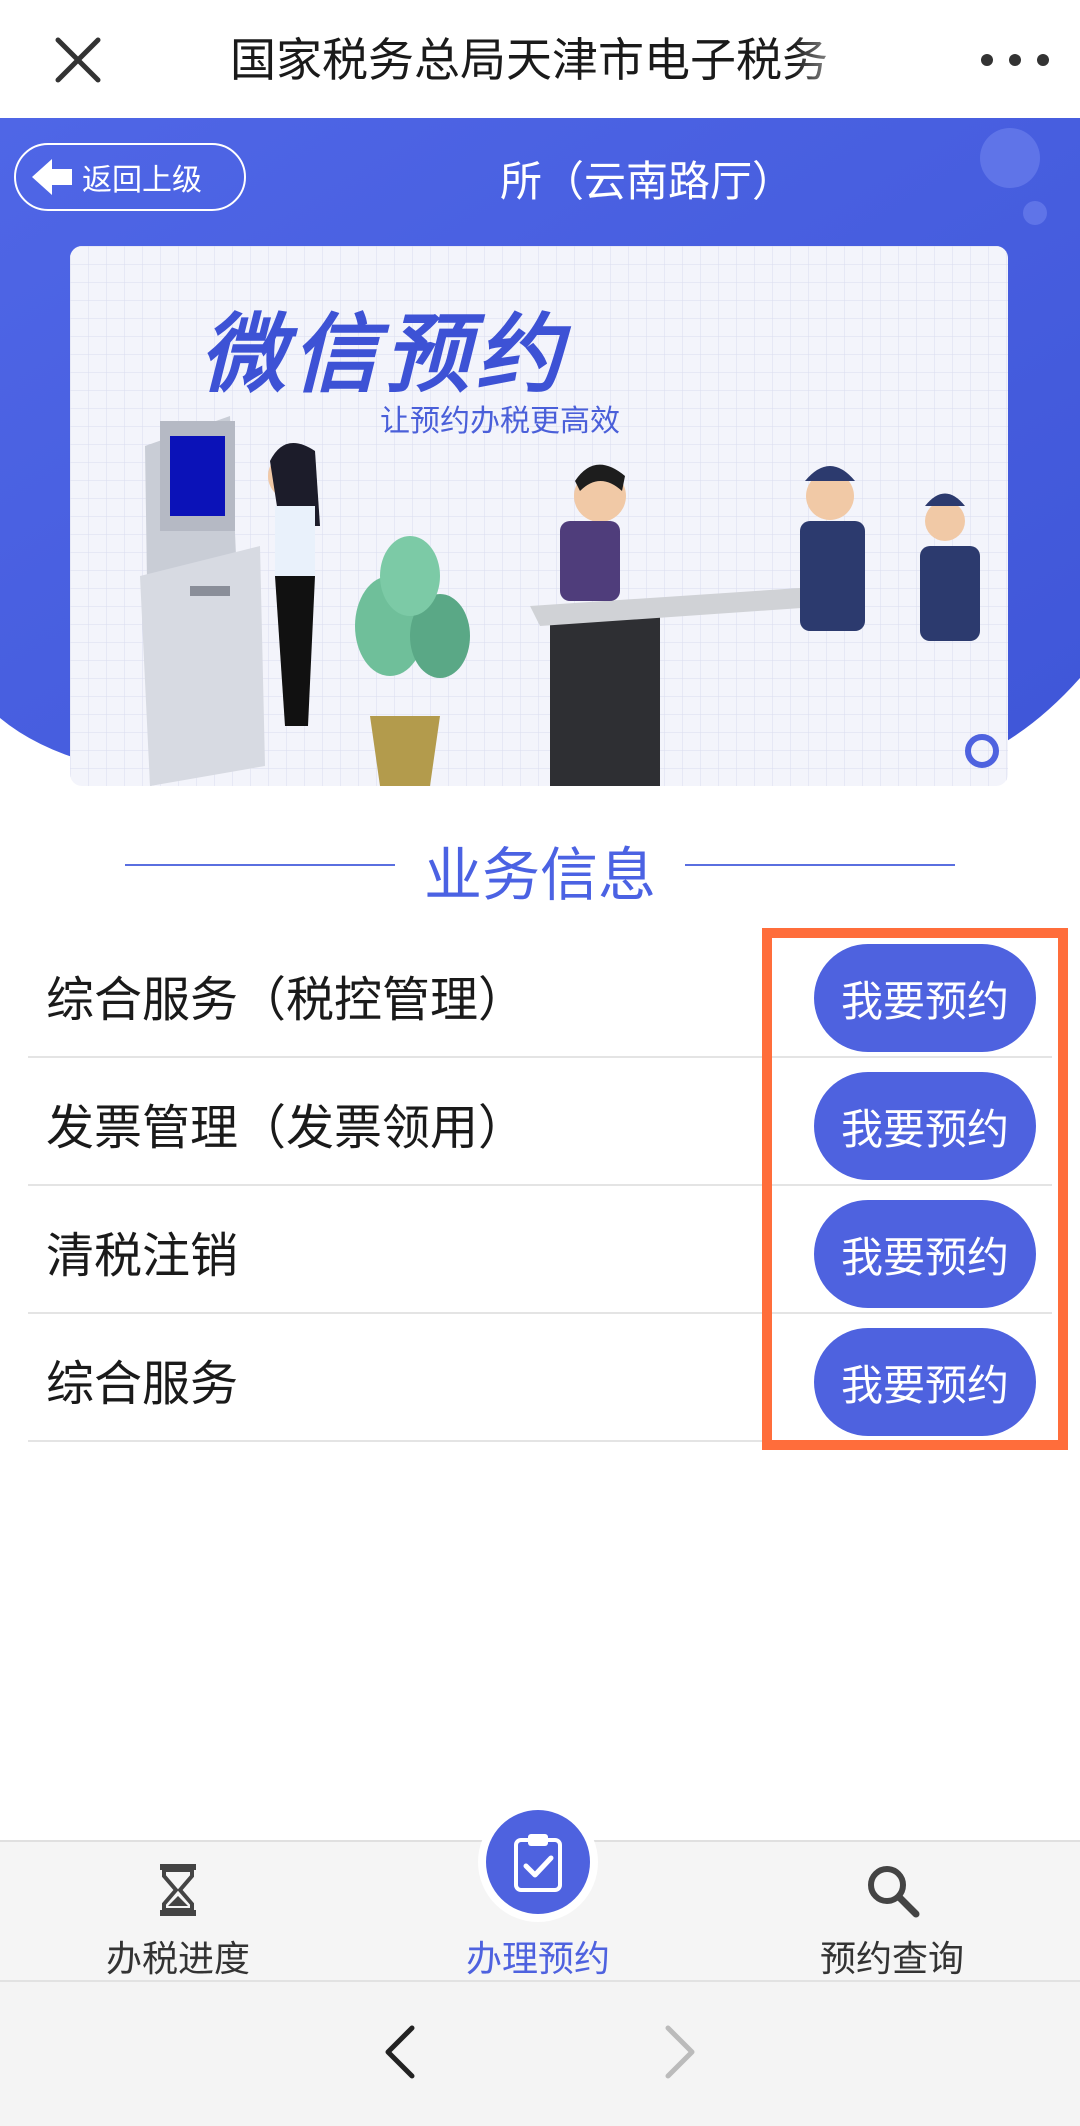  I want to click on arrow-left-icon, so click(52, 177).